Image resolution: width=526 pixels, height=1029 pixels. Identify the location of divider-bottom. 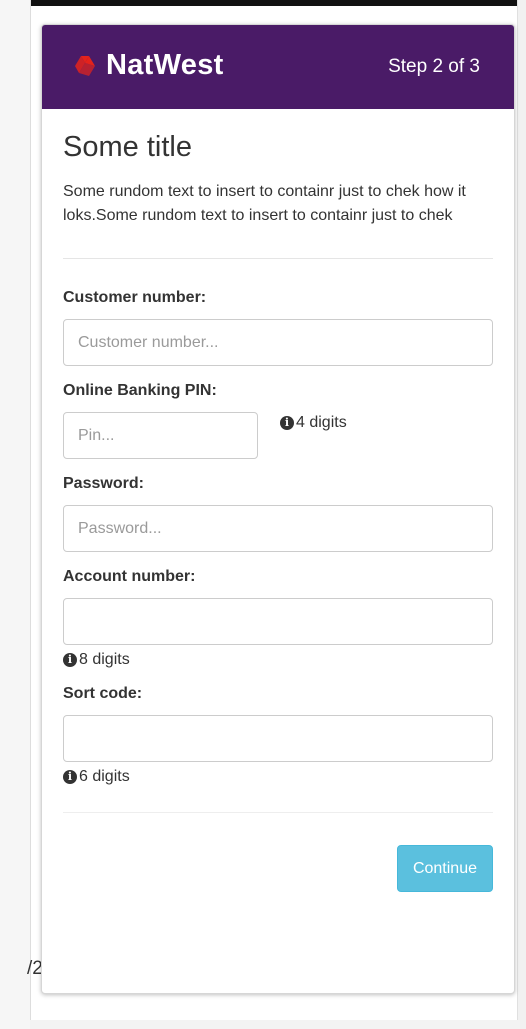
(278, 812).